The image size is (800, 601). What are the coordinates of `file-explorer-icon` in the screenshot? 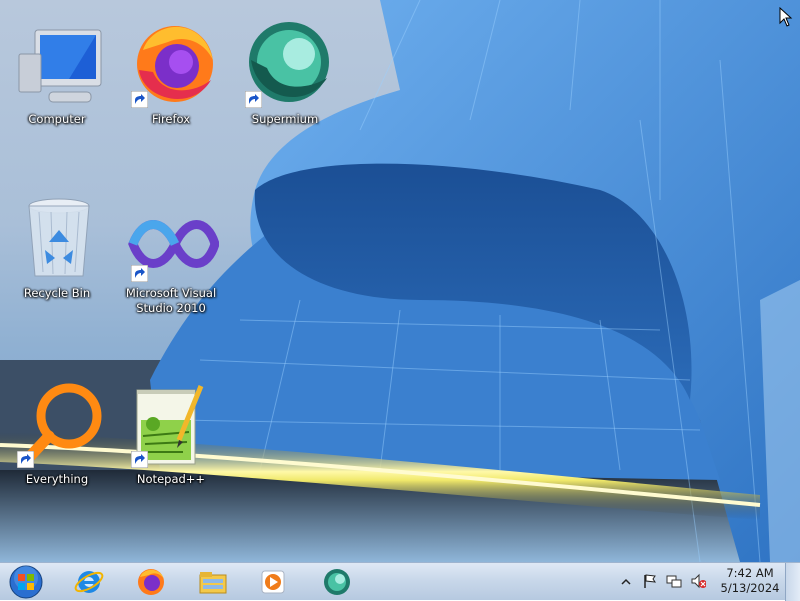 It's located at (213, 583).